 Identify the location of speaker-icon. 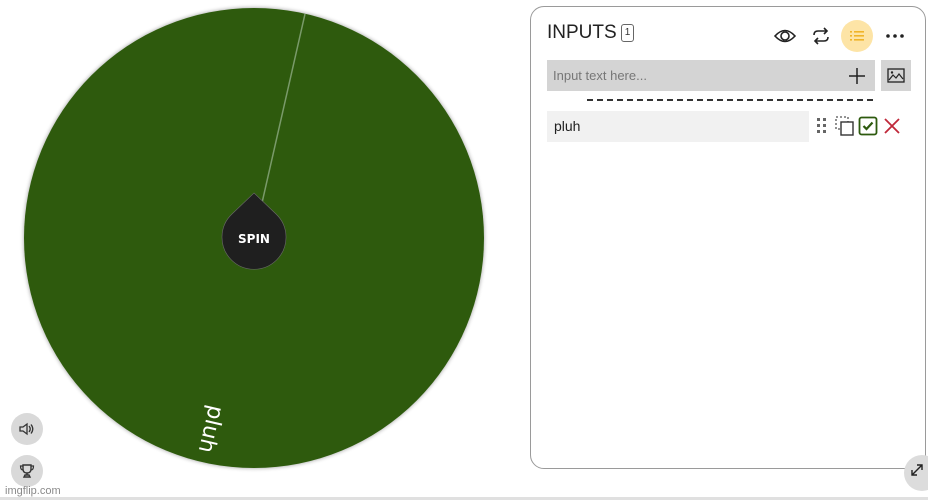
(26, 429).